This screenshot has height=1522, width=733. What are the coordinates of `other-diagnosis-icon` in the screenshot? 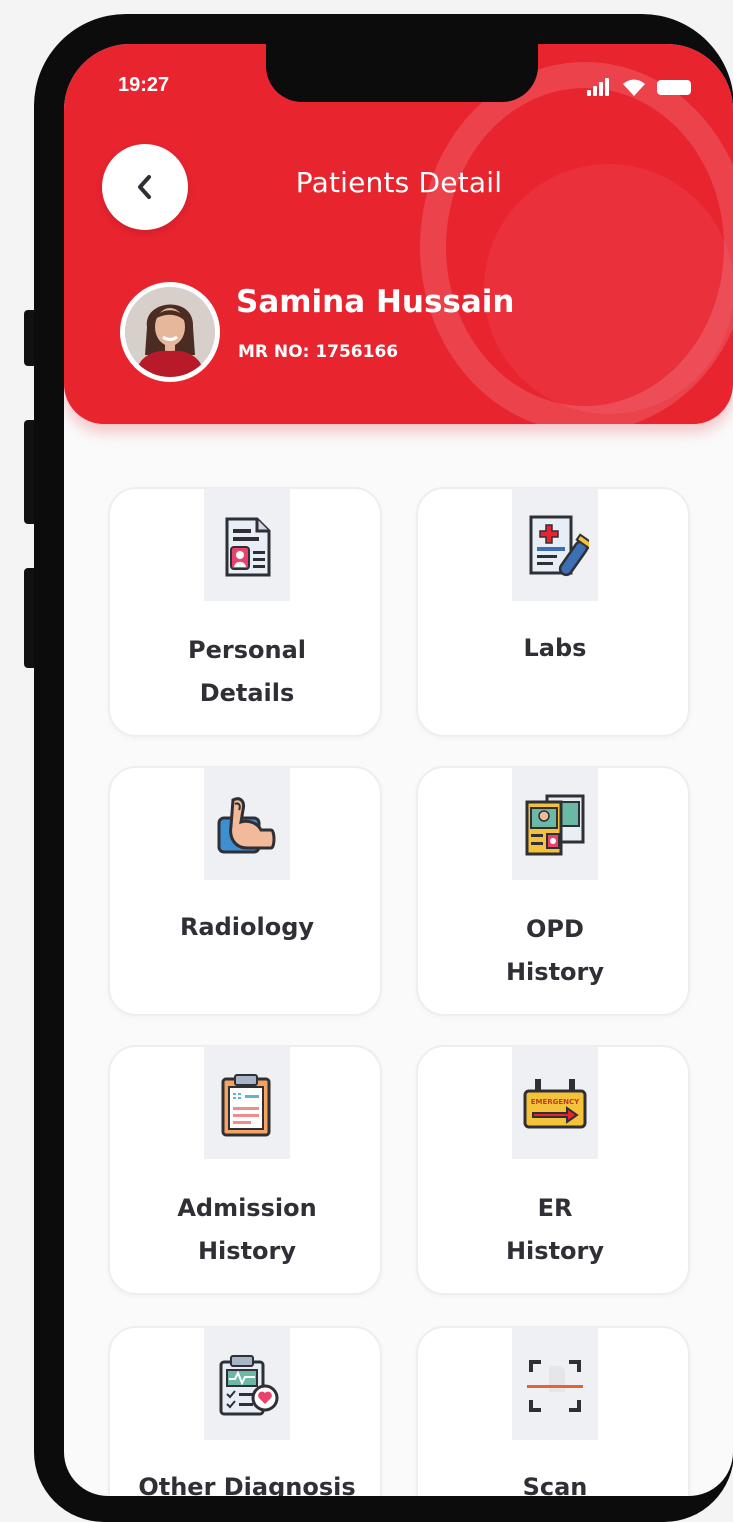 It's located at (249, 1385).